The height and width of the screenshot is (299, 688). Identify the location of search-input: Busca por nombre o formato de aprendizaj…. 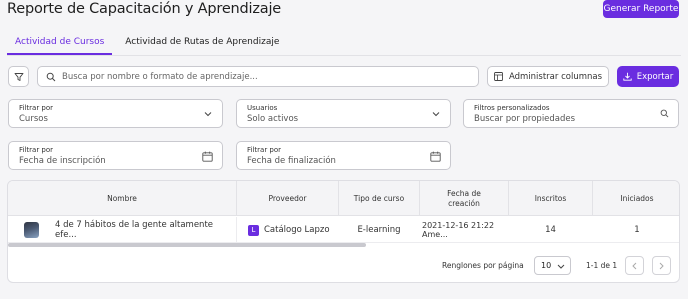
(258, 76).